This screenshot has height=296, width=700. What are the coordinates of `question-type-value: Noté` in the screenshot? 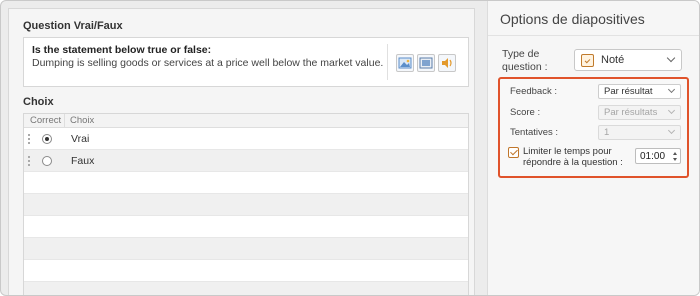 It's located at (613, 60).